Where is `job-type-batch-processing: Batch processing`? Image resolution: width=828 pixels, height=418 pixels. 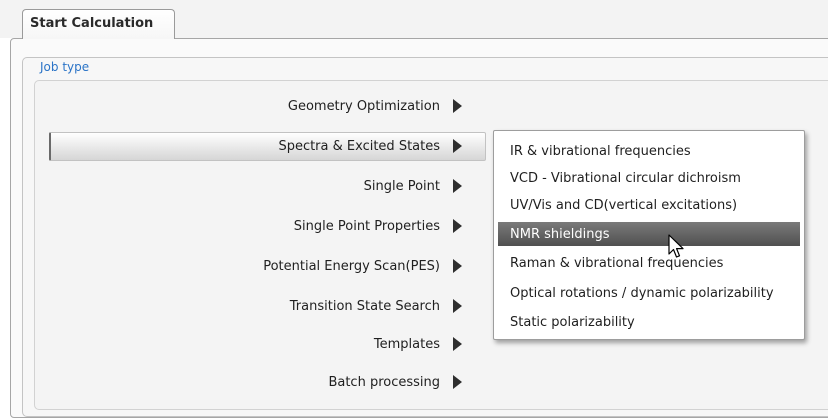 job-type-batch-processing: Batch processing is located at coordinates (395, 382).